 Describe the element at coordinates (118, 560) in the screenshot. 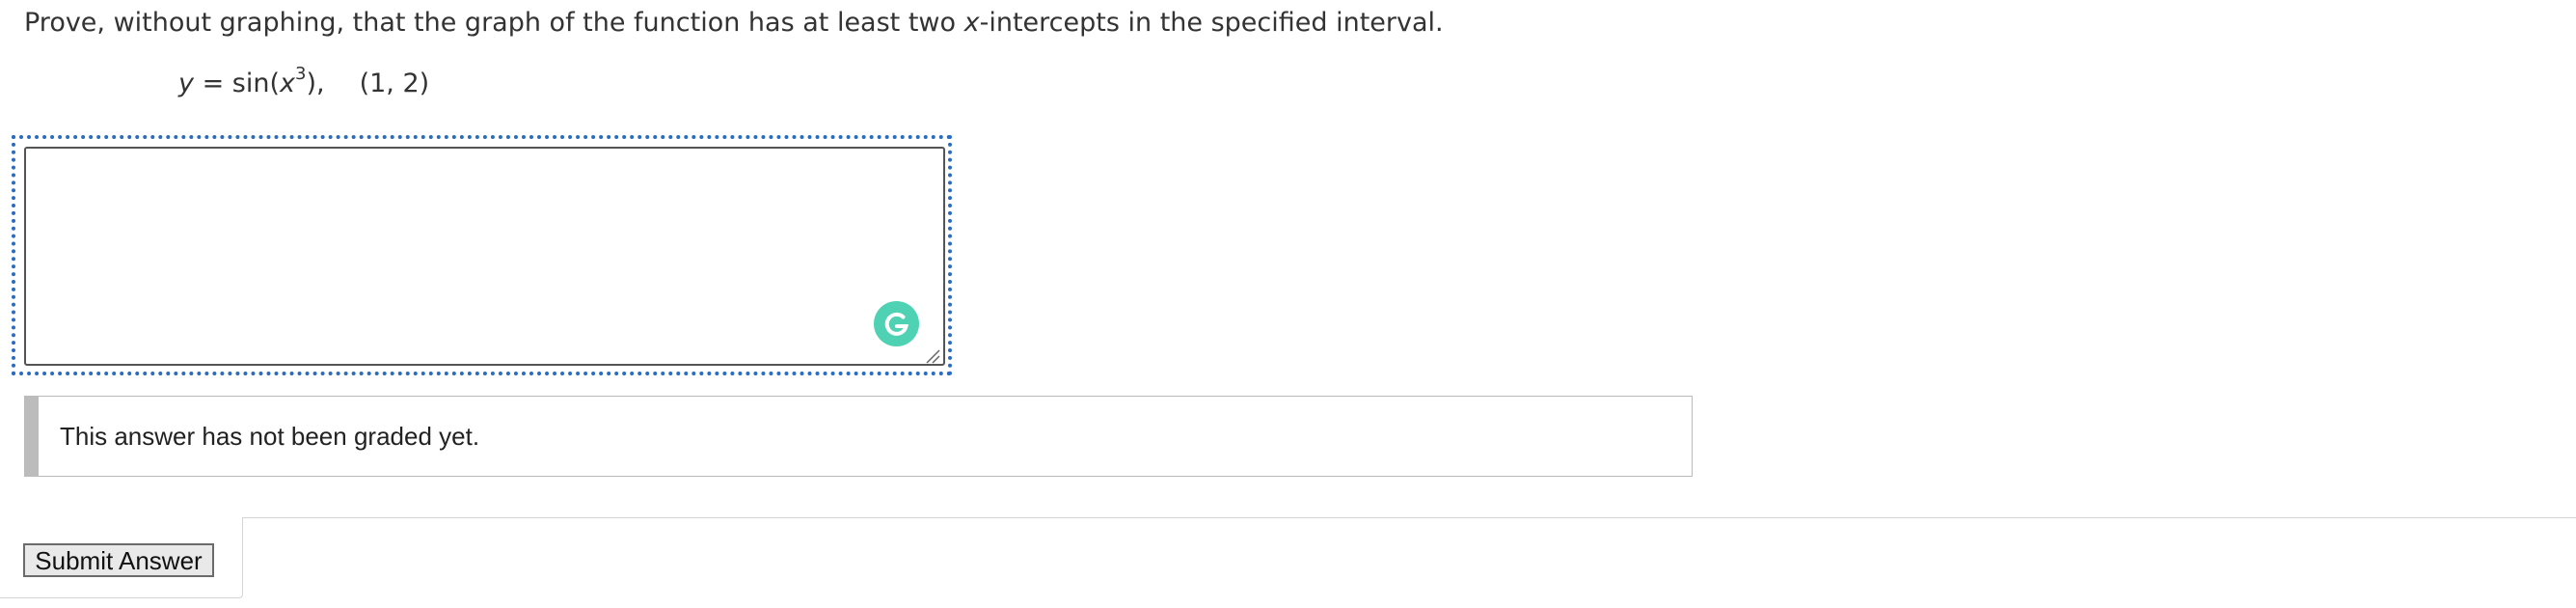

I see `submit-answer-button: Submit Answer` at that location.